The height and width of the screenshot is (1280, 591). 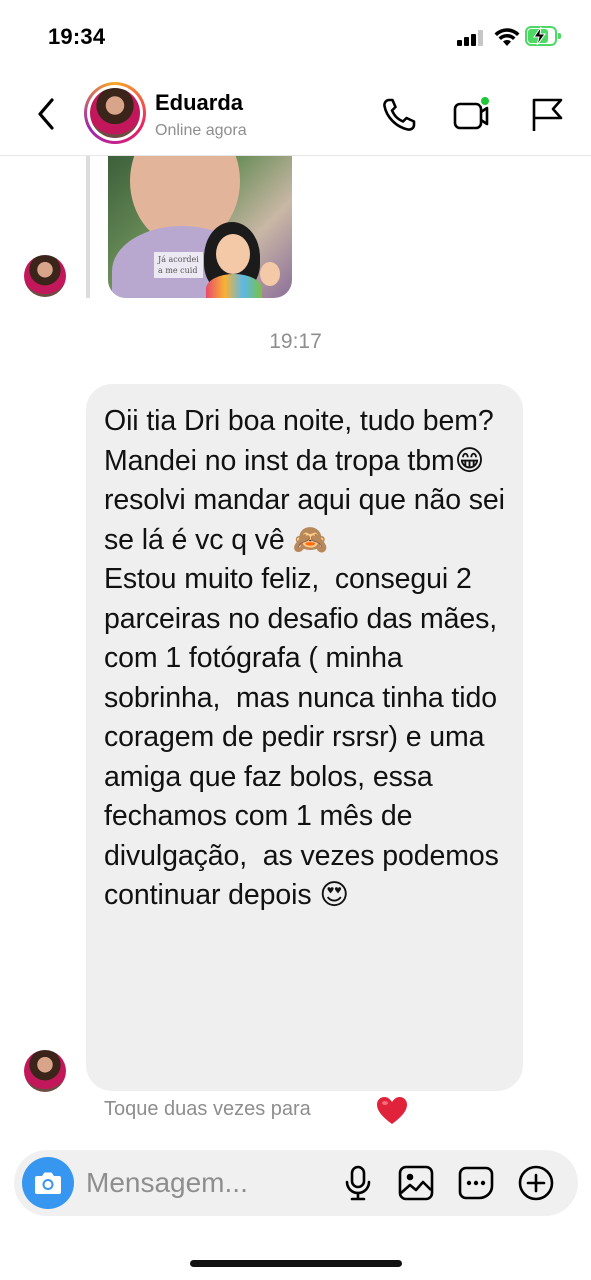 What do you see at coordinates (399, 115) in the screenshot?
I see `phone-icon` at bounding box center [399, 115].